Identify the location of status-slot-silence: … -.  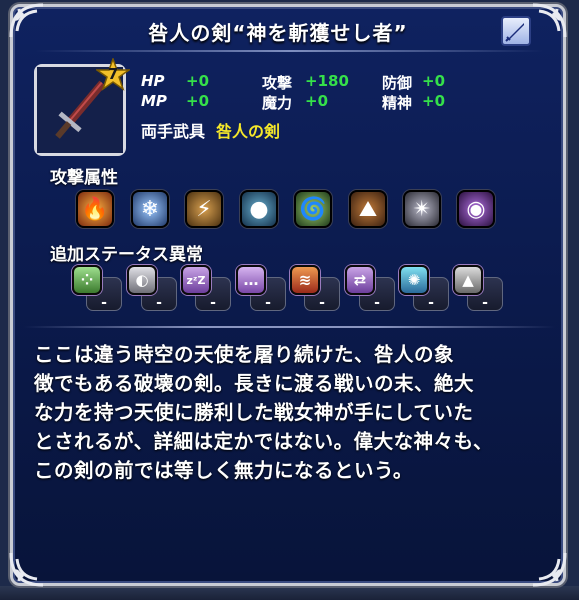
(262, 288).